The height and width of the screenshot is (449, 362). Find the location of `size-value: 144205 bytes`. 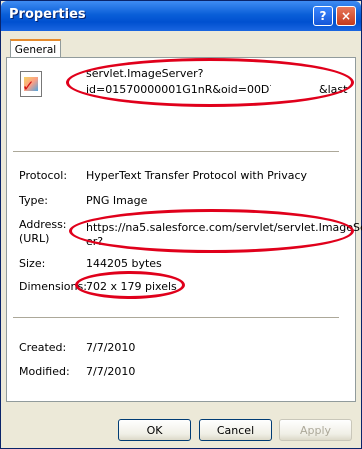

size-value: 144205 bytes is located at coordinates (124, 263).